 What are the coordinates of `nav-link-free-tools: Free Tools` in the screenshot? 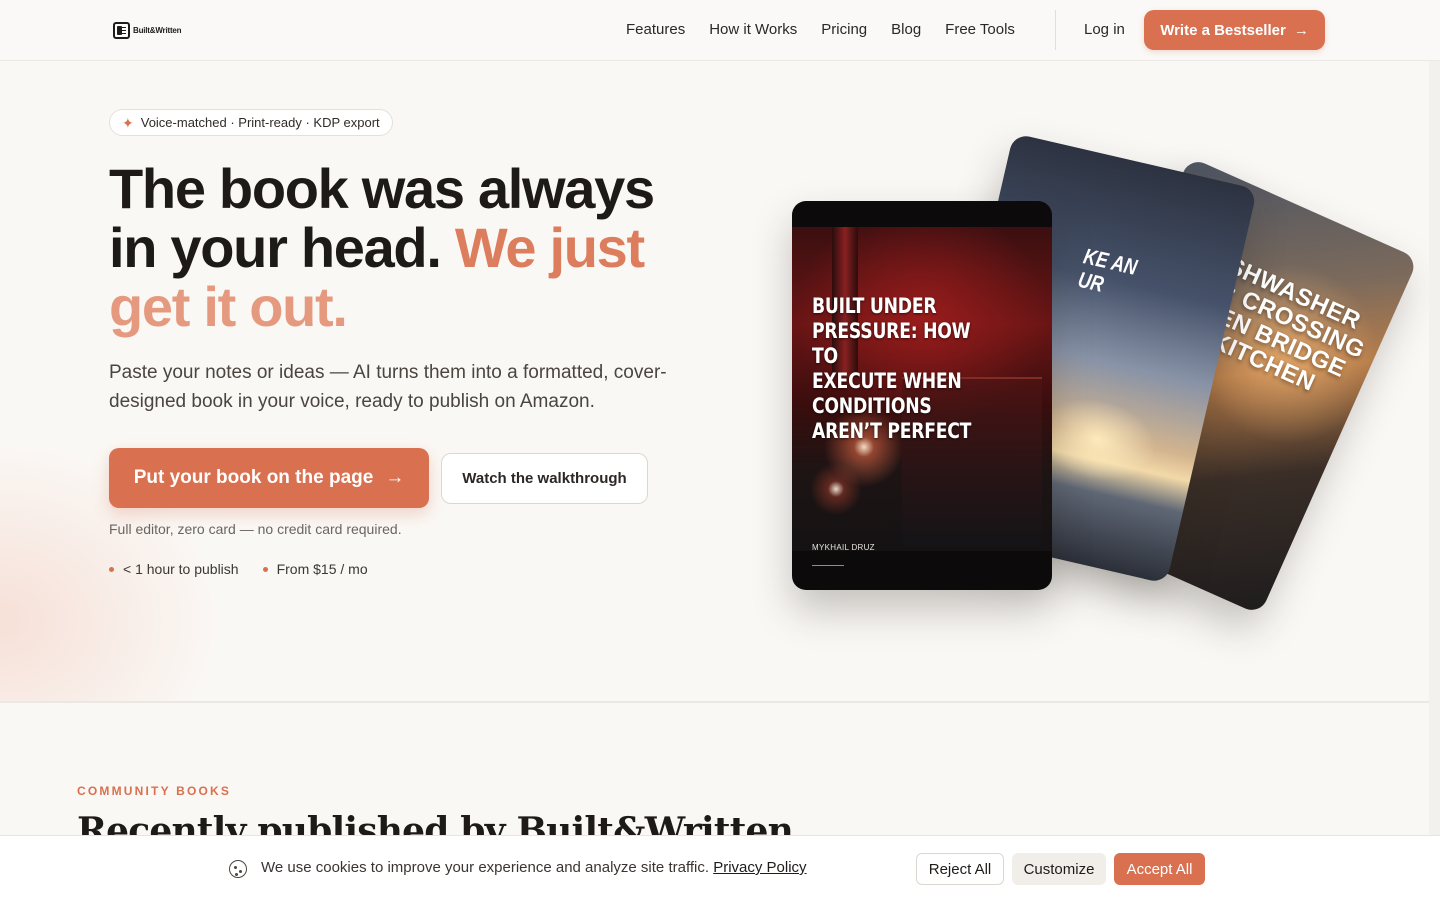 It's located at (980, 30).